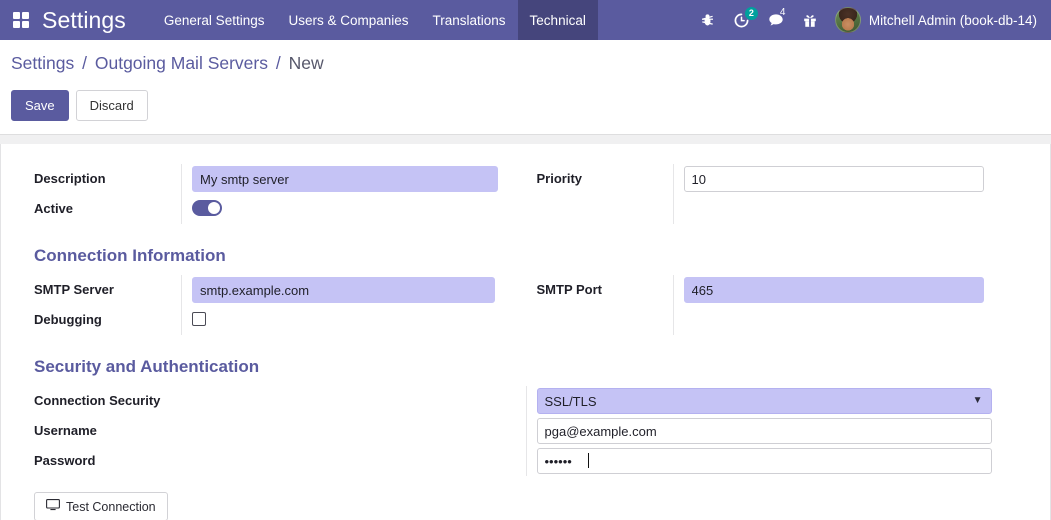  What do you see at coordinates (345, 179) in the screenshot?
I see `description-input` at bounding box center [345, 179].